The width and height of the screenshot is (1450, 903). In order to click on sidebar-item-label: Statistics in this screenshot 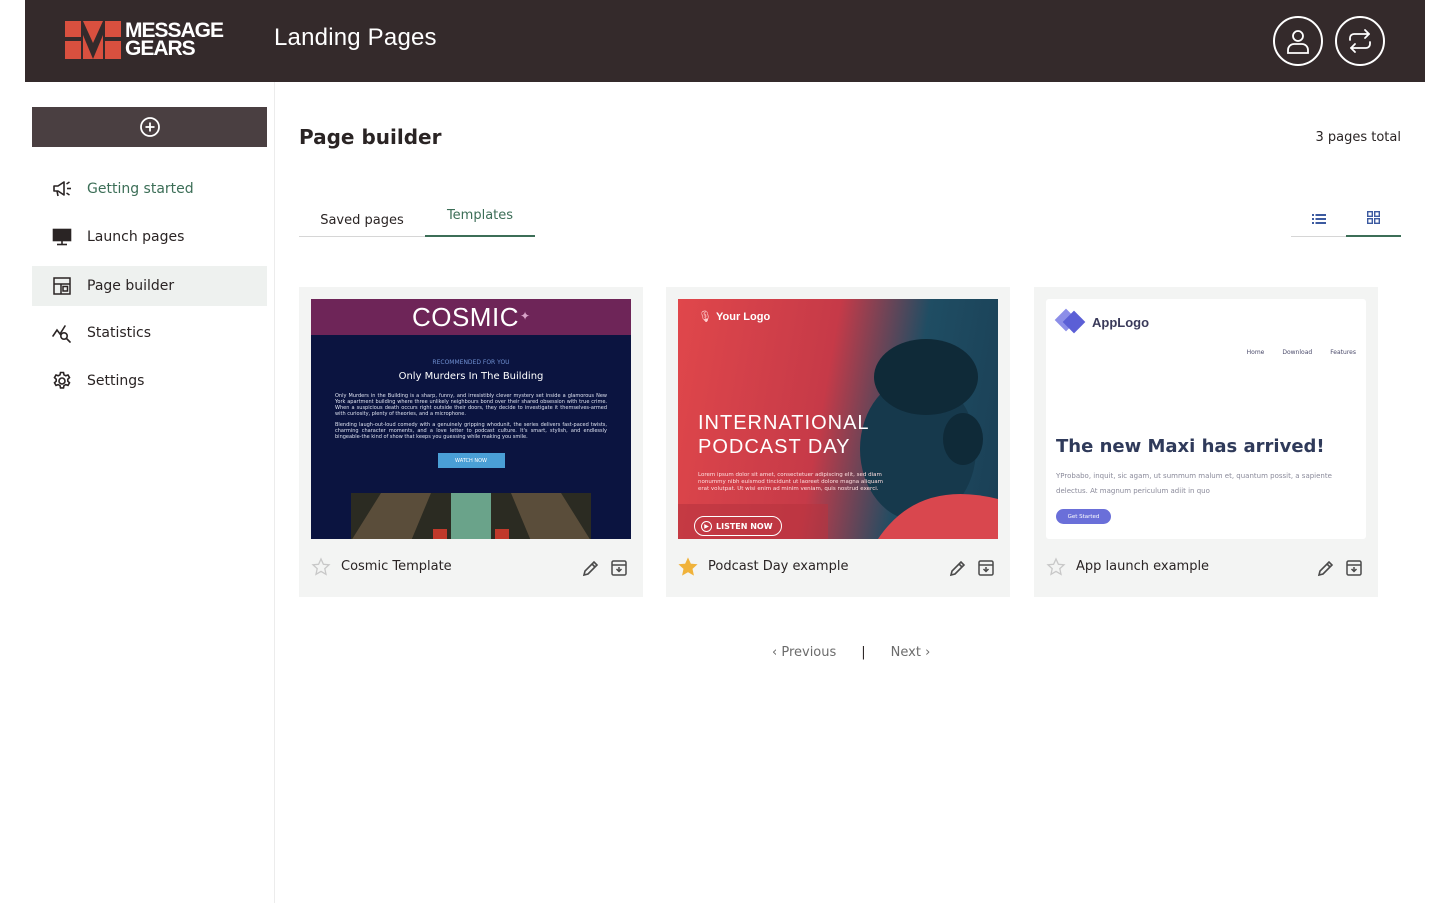, I will do `click(119, 333)`.